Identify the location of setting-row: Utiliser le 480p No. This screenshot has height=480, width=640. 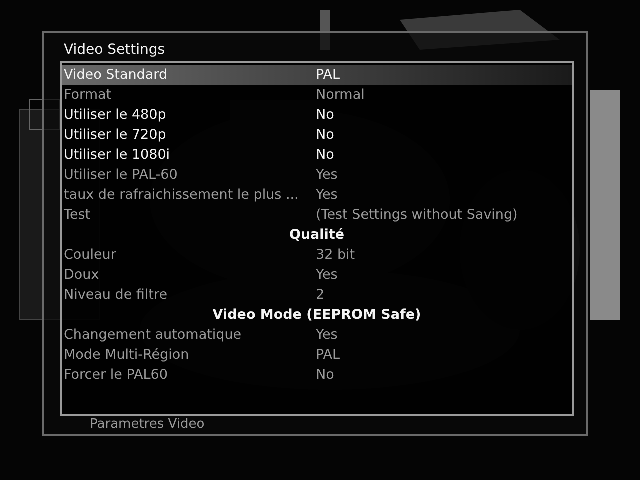
(317, 115).